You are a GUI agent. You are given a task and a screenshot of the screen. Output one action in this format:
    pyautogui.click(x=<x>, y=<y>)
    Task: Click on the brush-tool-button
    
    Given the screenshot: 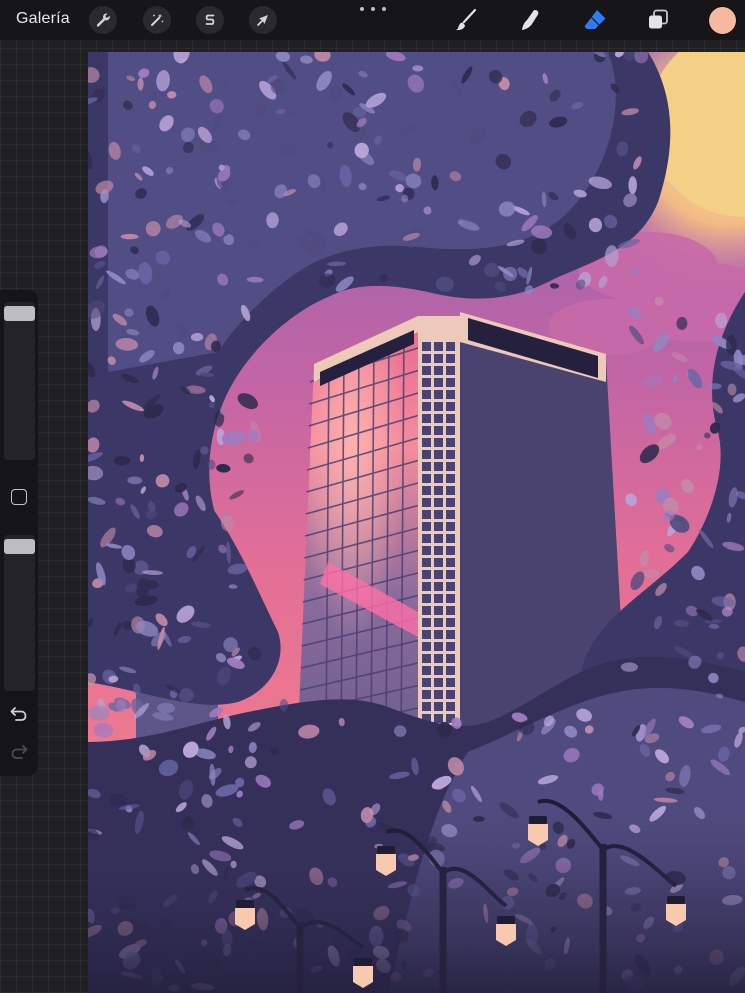 What is the action you would take?
    pyautogui.click(x=466, y=20)
    